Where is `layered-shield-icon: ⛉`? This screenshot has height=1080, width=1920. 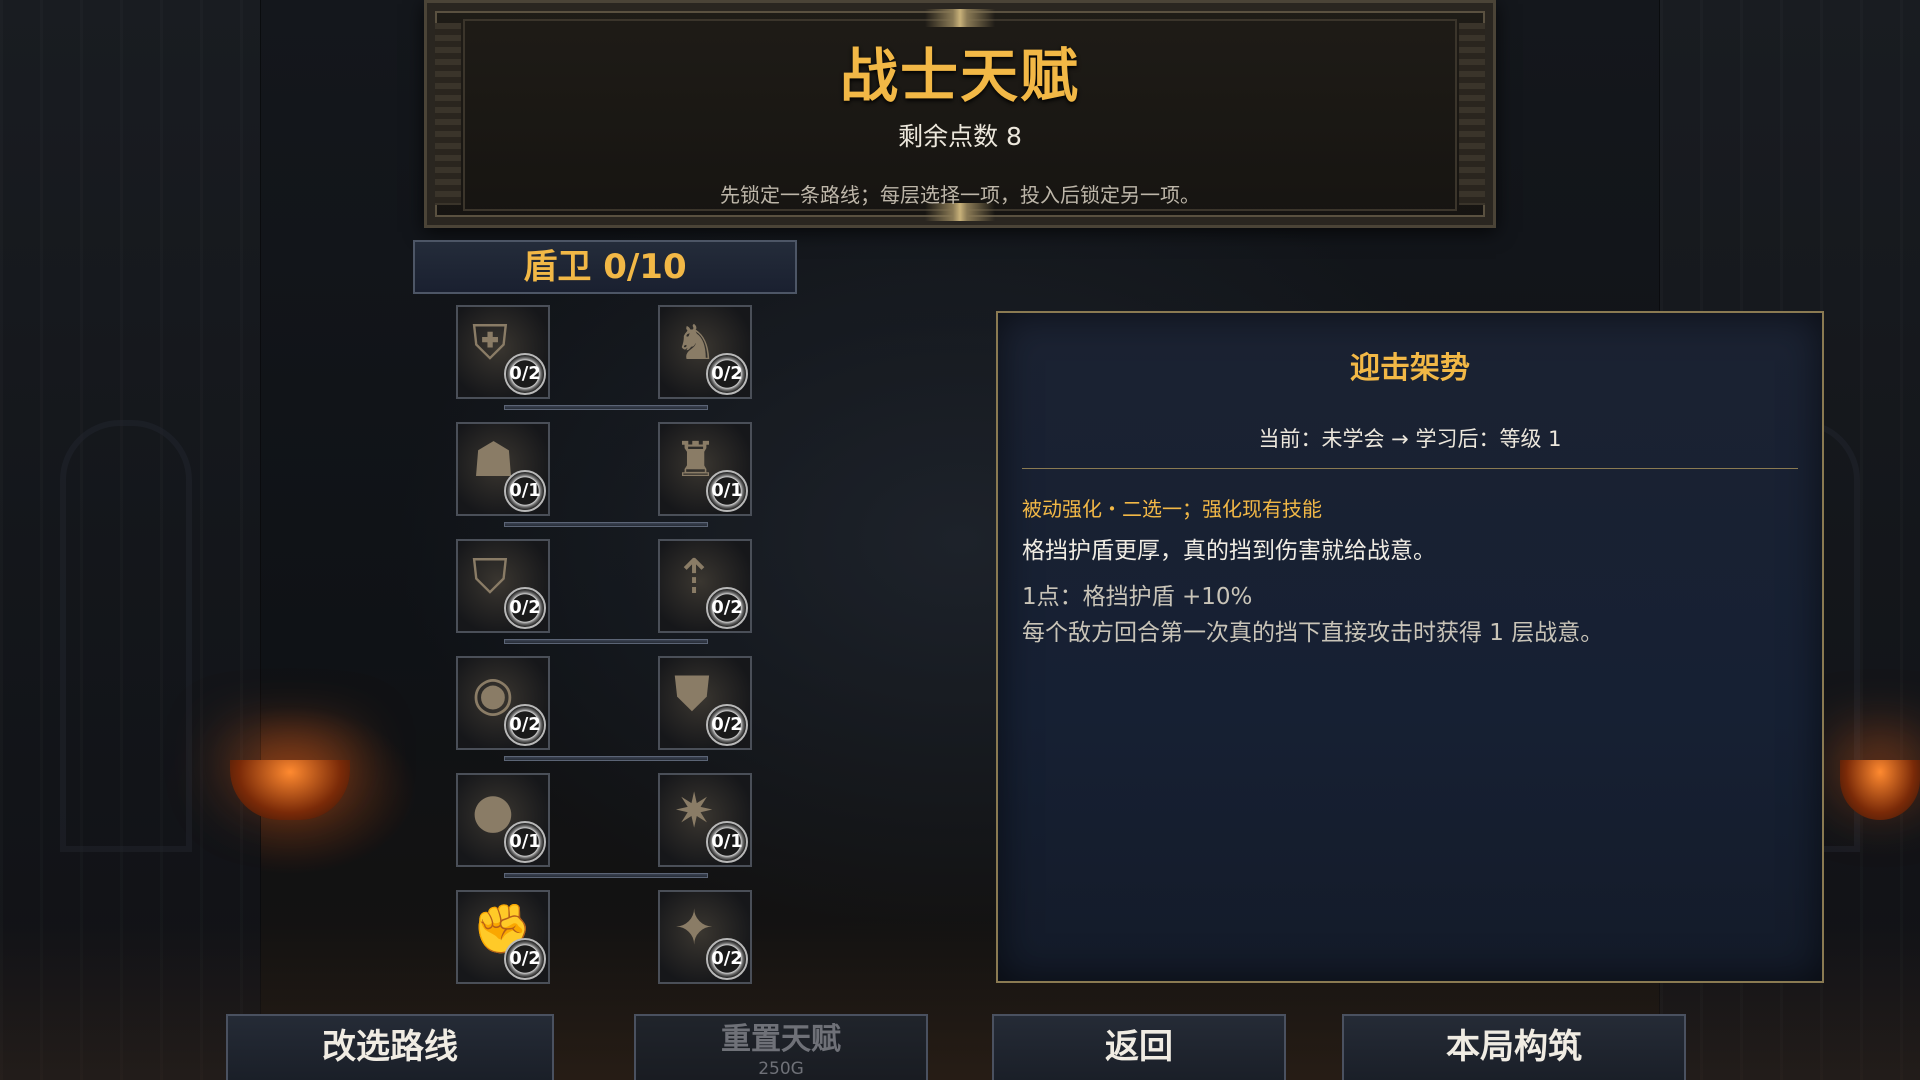
layered-shield-icon: ⛉ is located at coordinates (490, 577).